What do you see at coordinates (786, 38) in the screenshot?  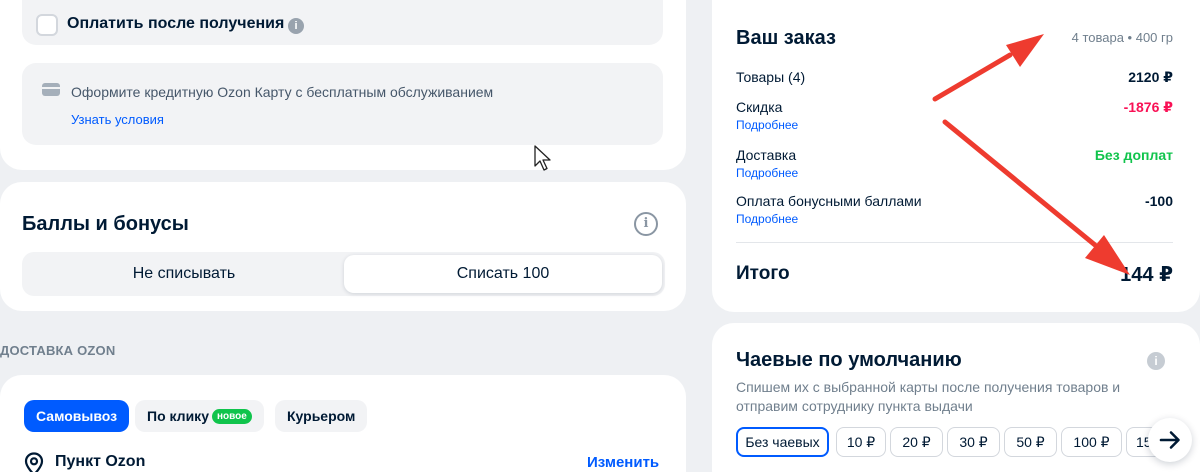 I see `order-title: Ваш заказ` at bounding box center [786, 38].